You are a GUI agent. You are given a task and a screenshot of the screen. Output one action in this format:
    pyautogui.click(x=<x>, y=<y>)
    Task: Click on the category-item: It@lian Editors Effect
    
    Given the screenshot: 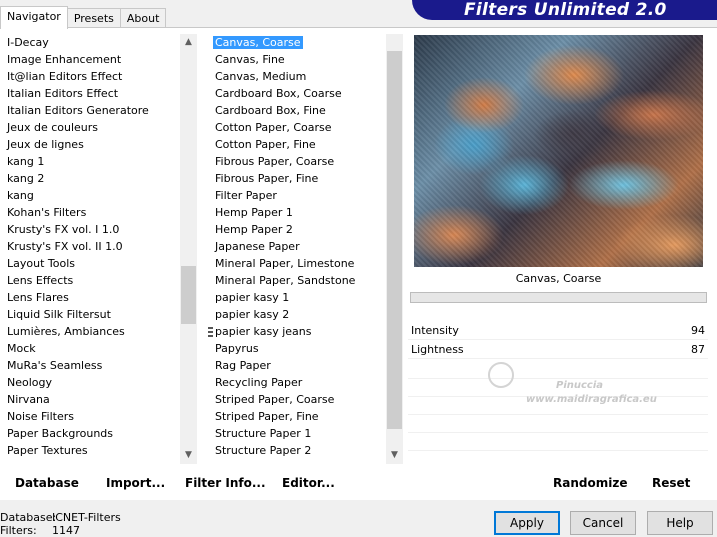 What is the action you would take?
    pyautogui.click(x=90, y=76)
    